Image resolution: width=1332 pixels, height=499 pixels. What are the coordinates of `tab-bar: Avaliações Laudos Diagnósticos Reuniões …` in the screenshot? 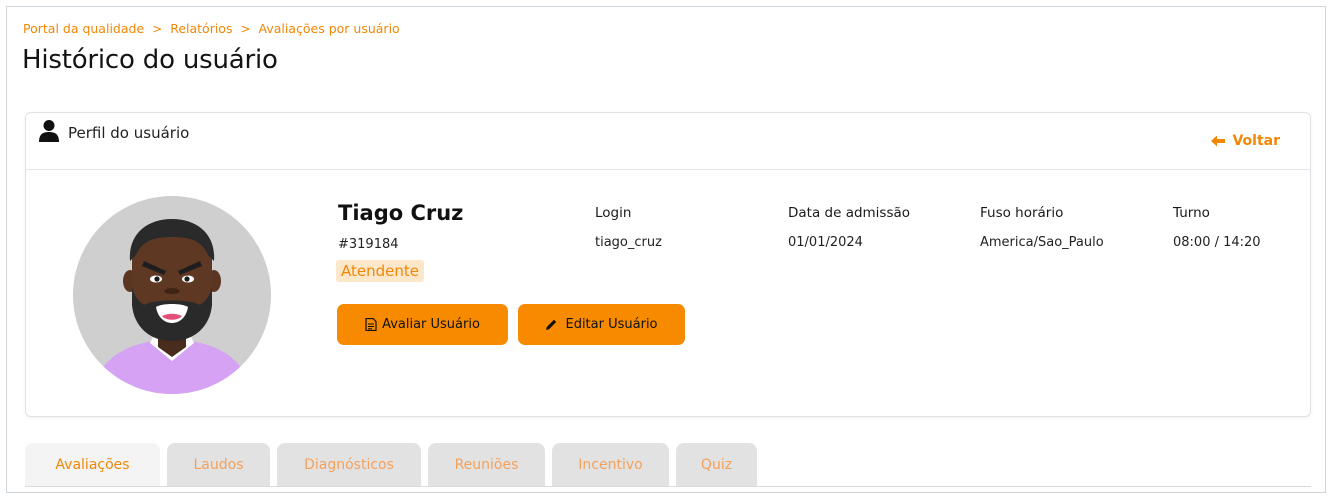 It's located at (391, 465).